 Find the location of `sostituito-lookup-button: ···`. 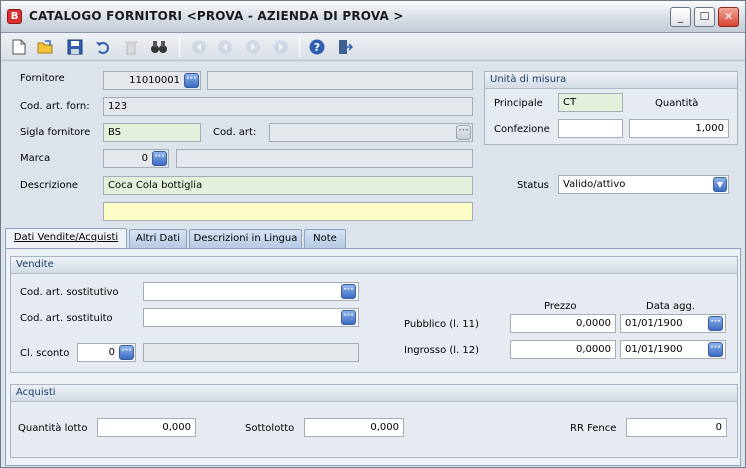

sostituito-lookup-button: ··· is located at coordinates (348, 317).